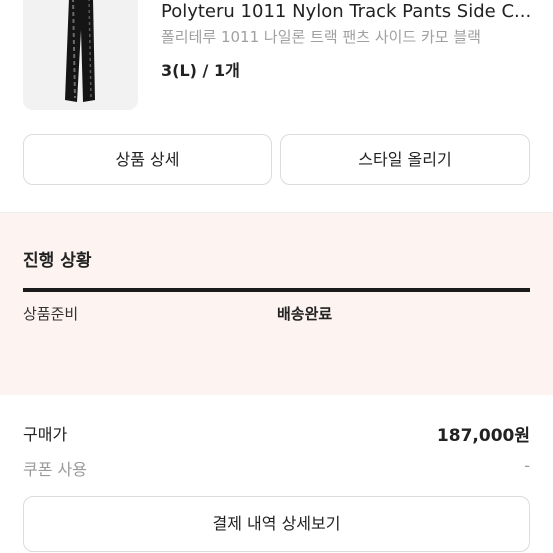 The image size is (553, 553). What do you see at coordinates (147, 159) in the screenshot?
I see `product-detail-button: 상품 상세` at bounding box center [147, 159].